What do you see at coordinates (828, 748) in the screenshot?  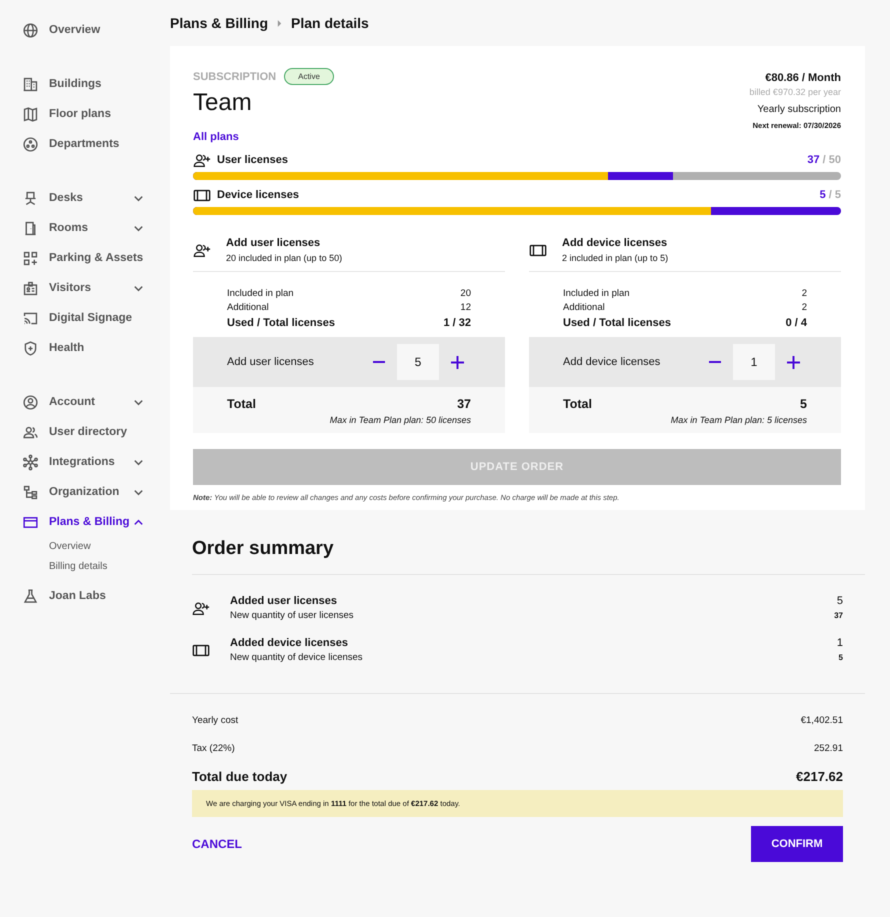 I see `cost-value: 252.91` at bounding box center [828, 748].